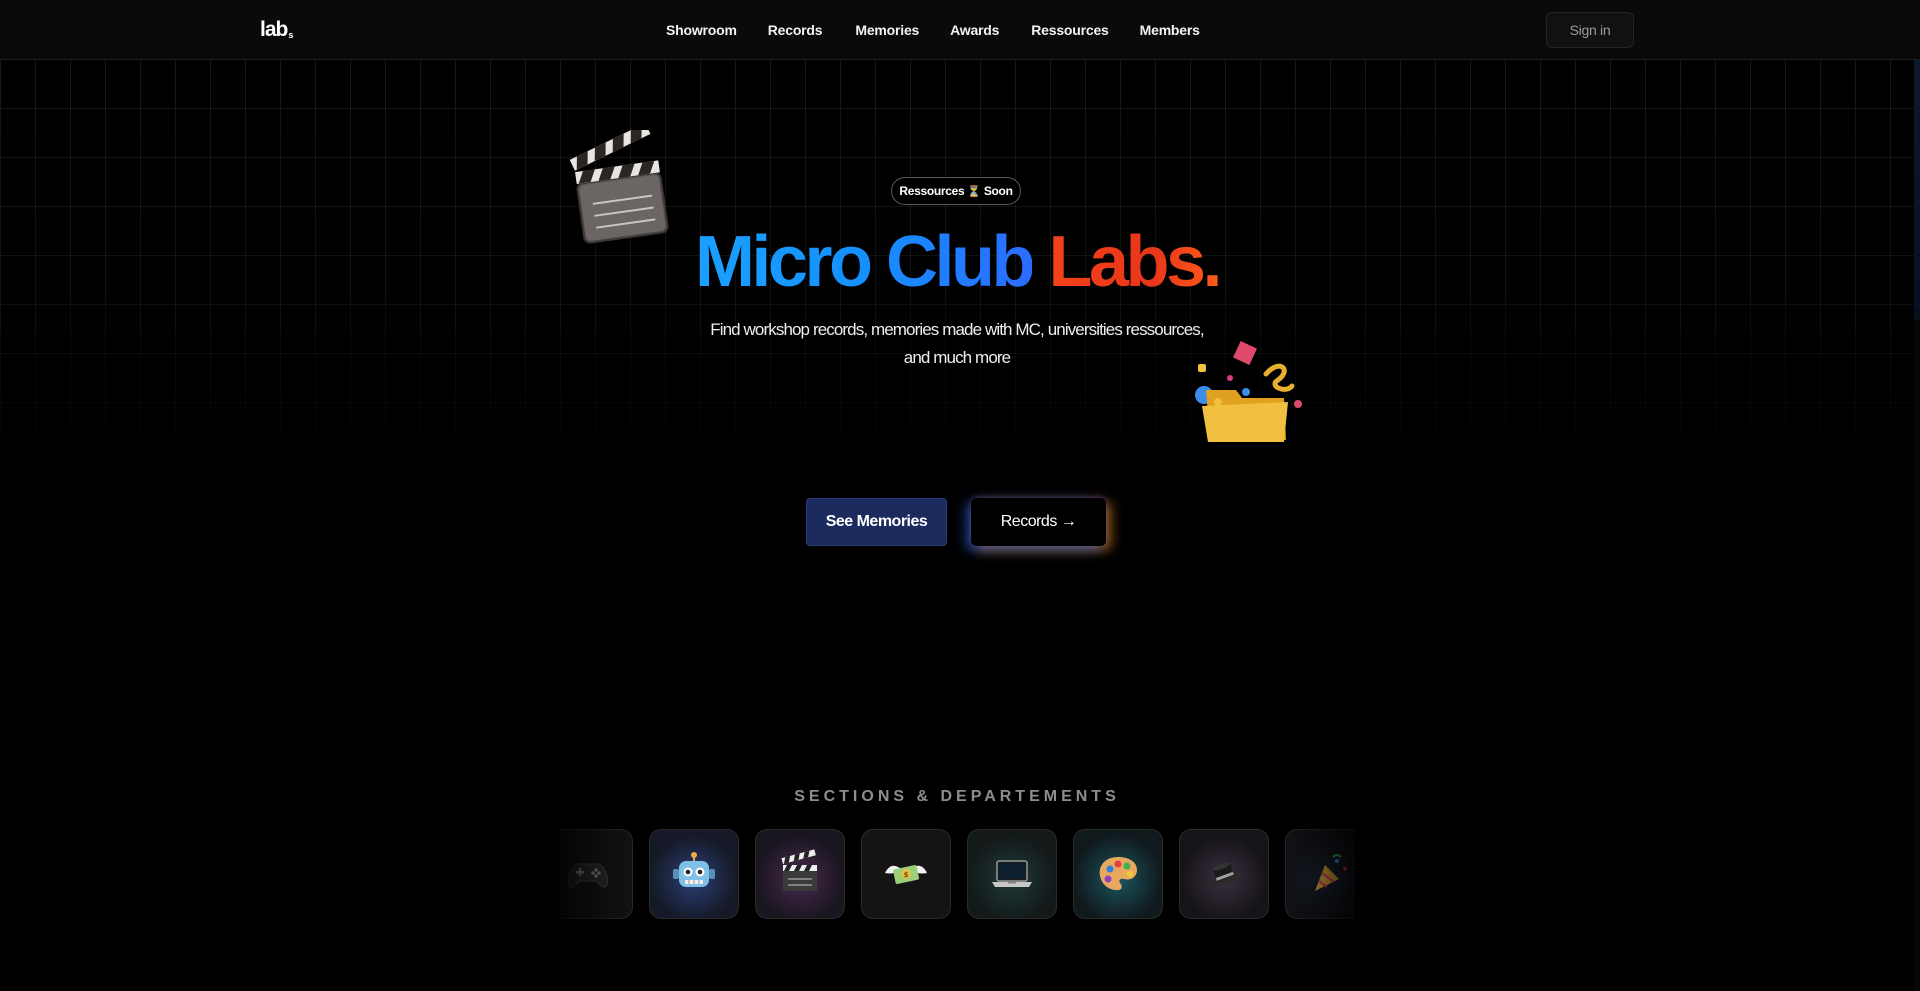  I want to click on robot-icon, so click(694, 869).